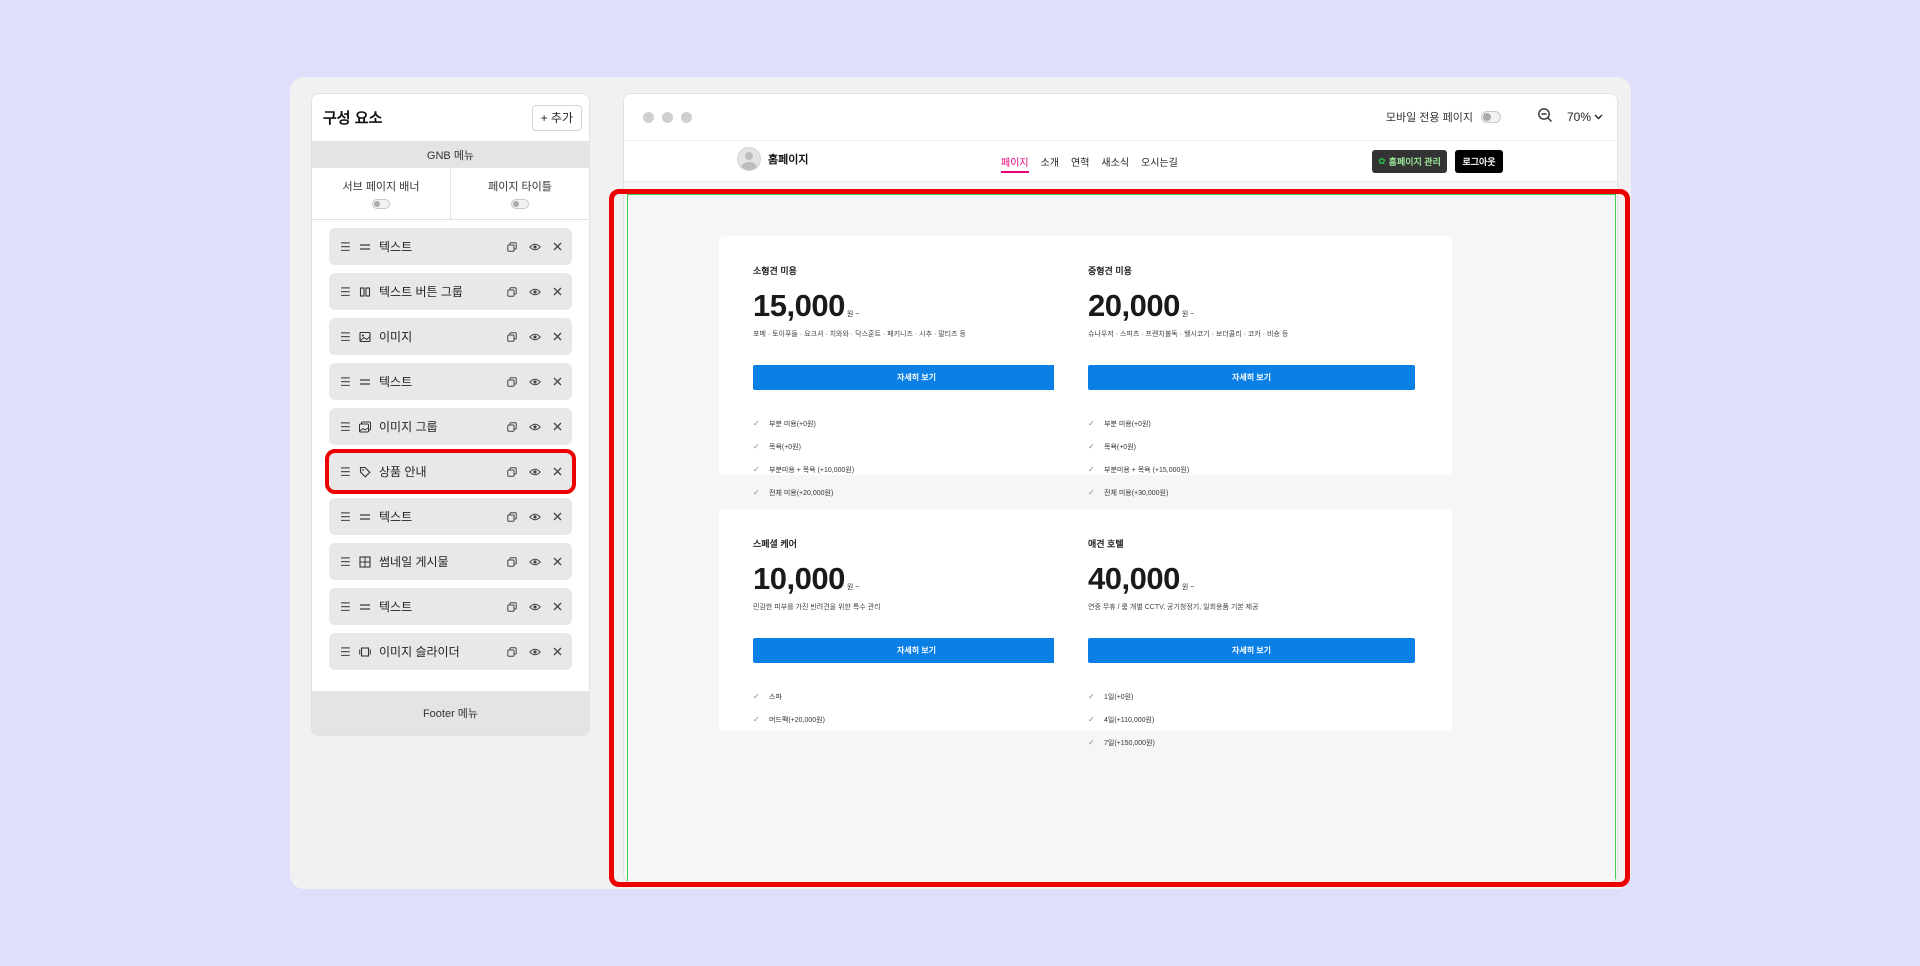 This screenshot has width=1920, height=966. I want to click on nav-item: 오시는길, so click(1159, 161).